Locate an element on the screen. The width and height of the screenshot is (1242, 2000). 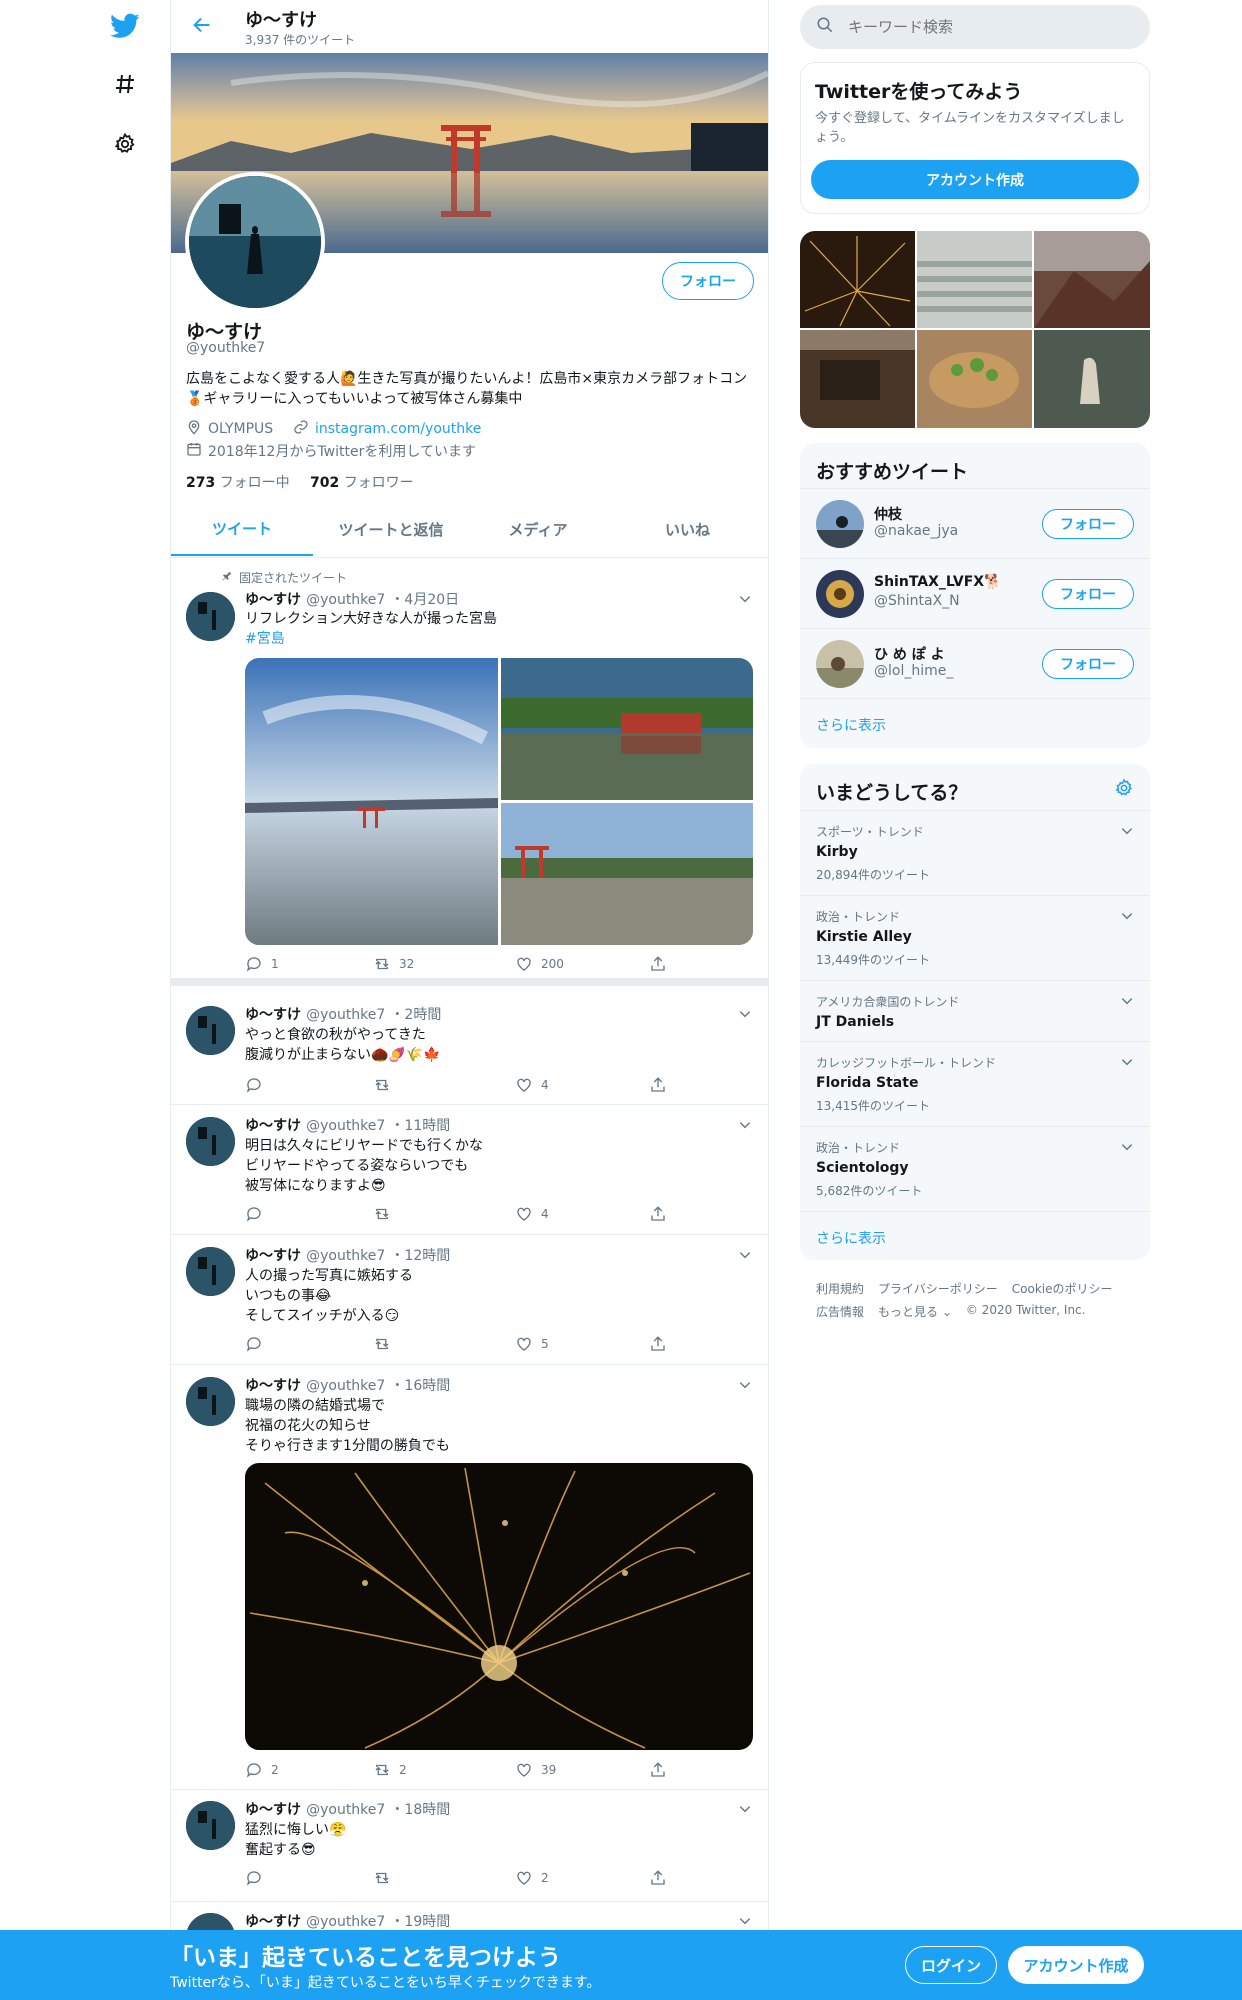
profile-website: instagram.com/youthke is located at coordinates (387, 429).